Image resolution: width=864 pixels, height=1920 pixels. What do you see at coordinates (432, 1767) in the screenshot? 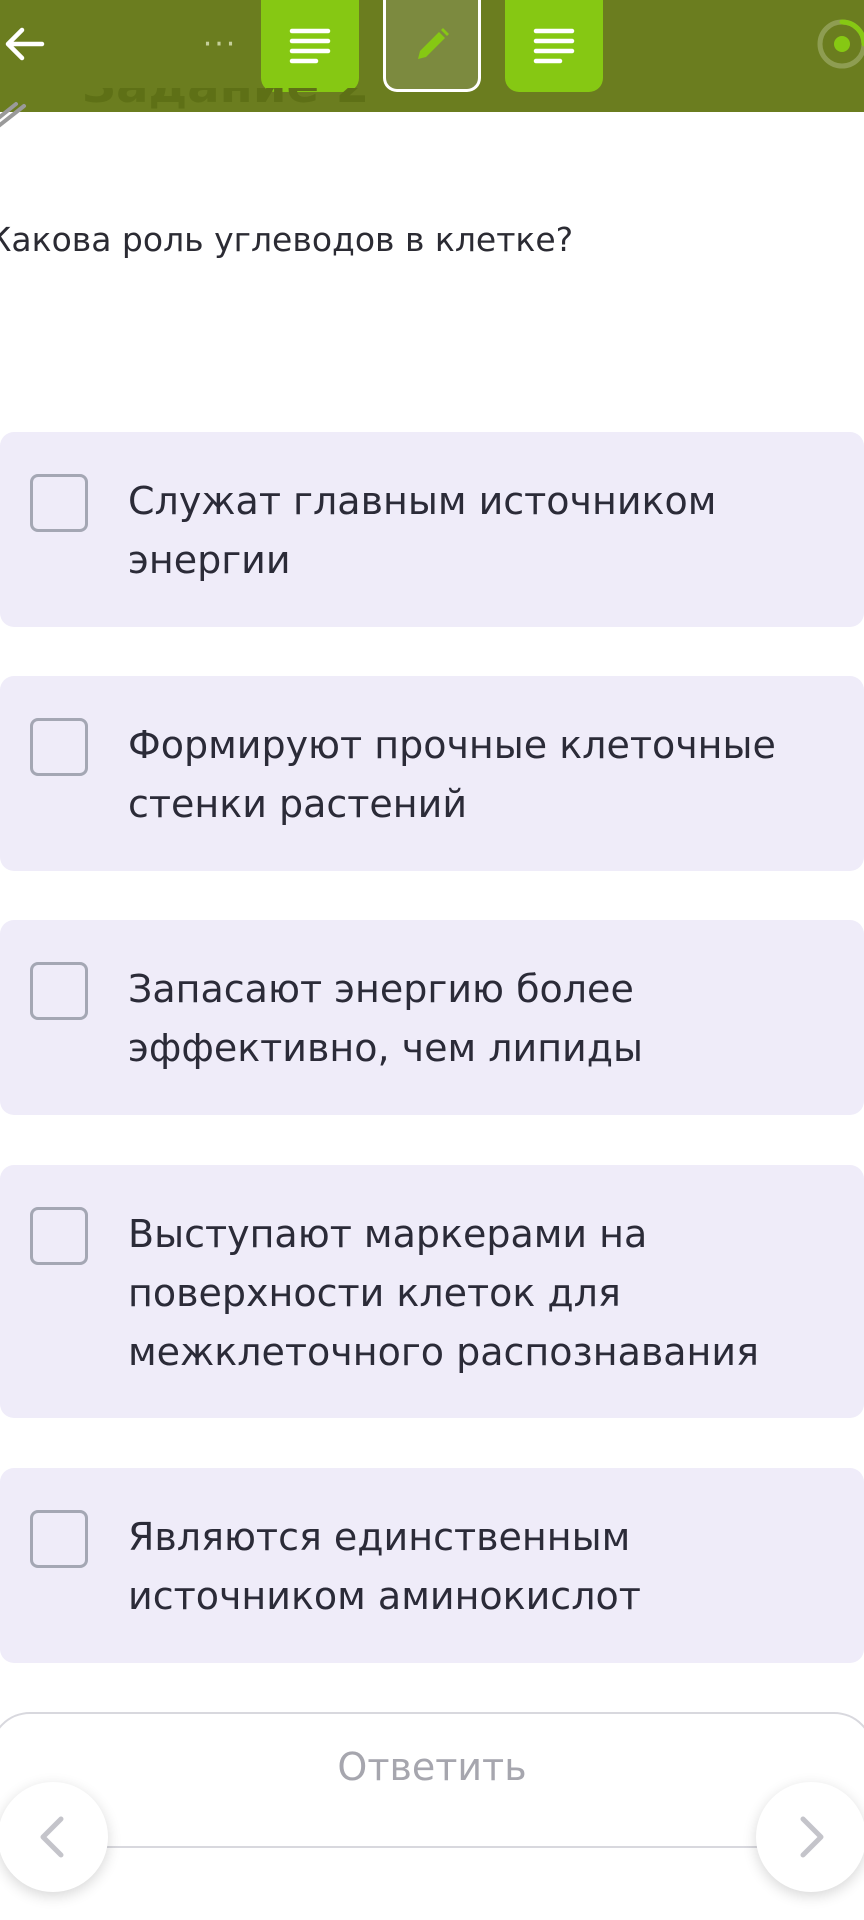
I see `submit-label: Ответить` at bounding box center [432, 1767].